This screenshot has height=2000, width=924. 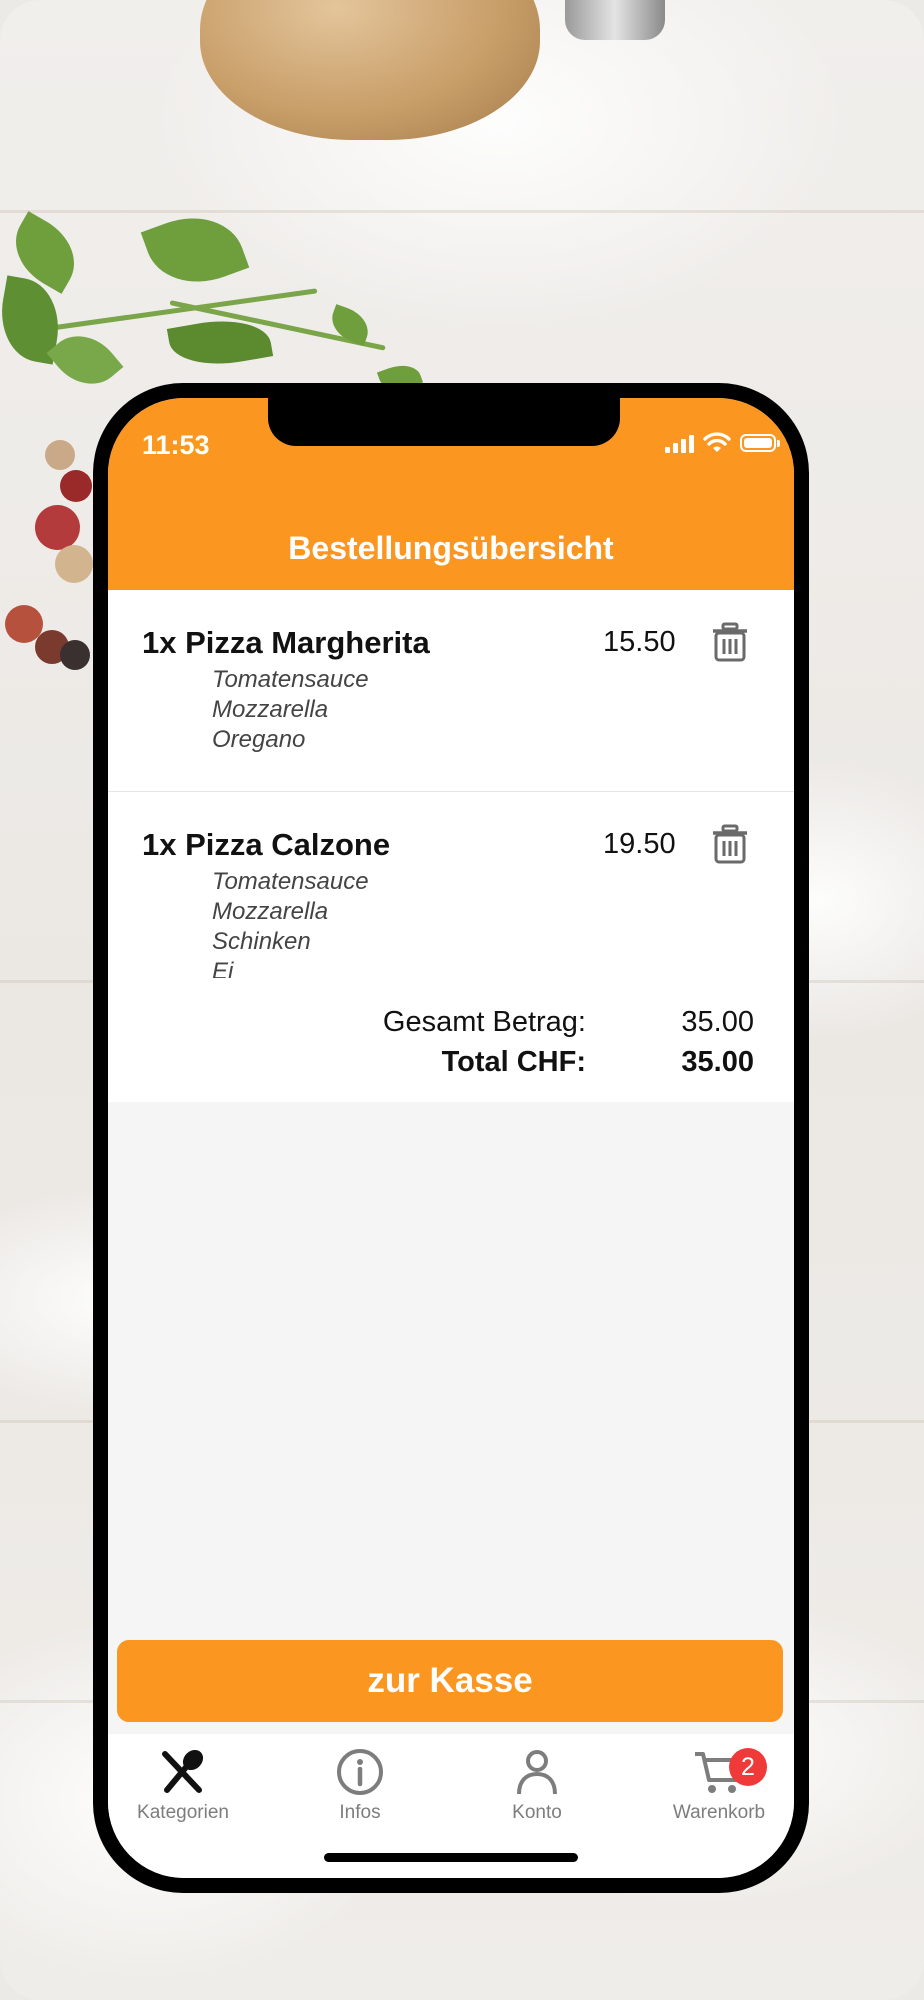 What do you see at coordinates (484, 1022) in the screenshot?
I see `subtotal-label: Gesamt Betrag:` at bounding box center [484, 1022].